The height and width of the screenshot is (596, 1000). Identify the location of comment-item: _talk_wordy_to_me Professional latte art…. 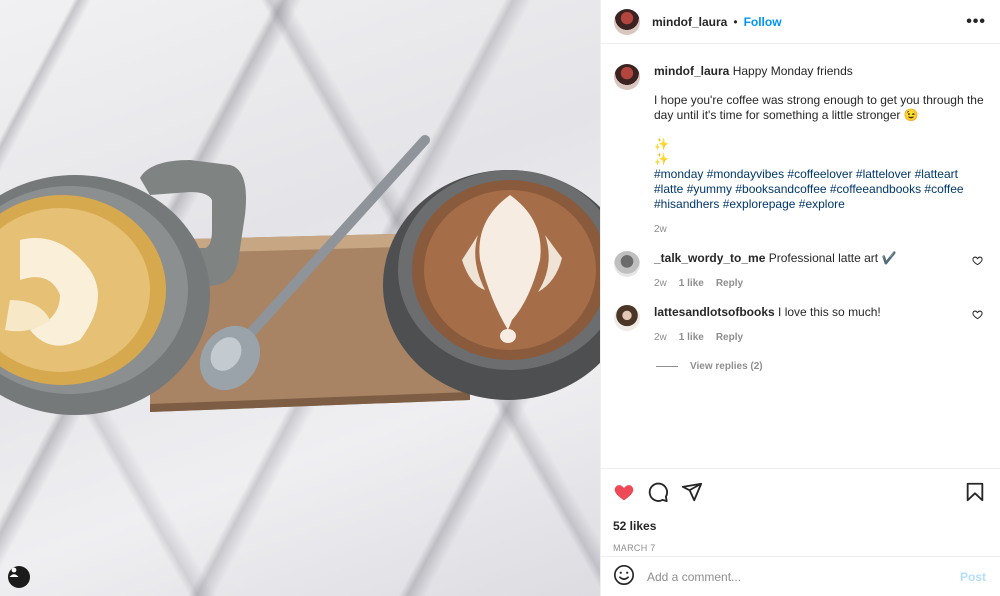
(800, 270).